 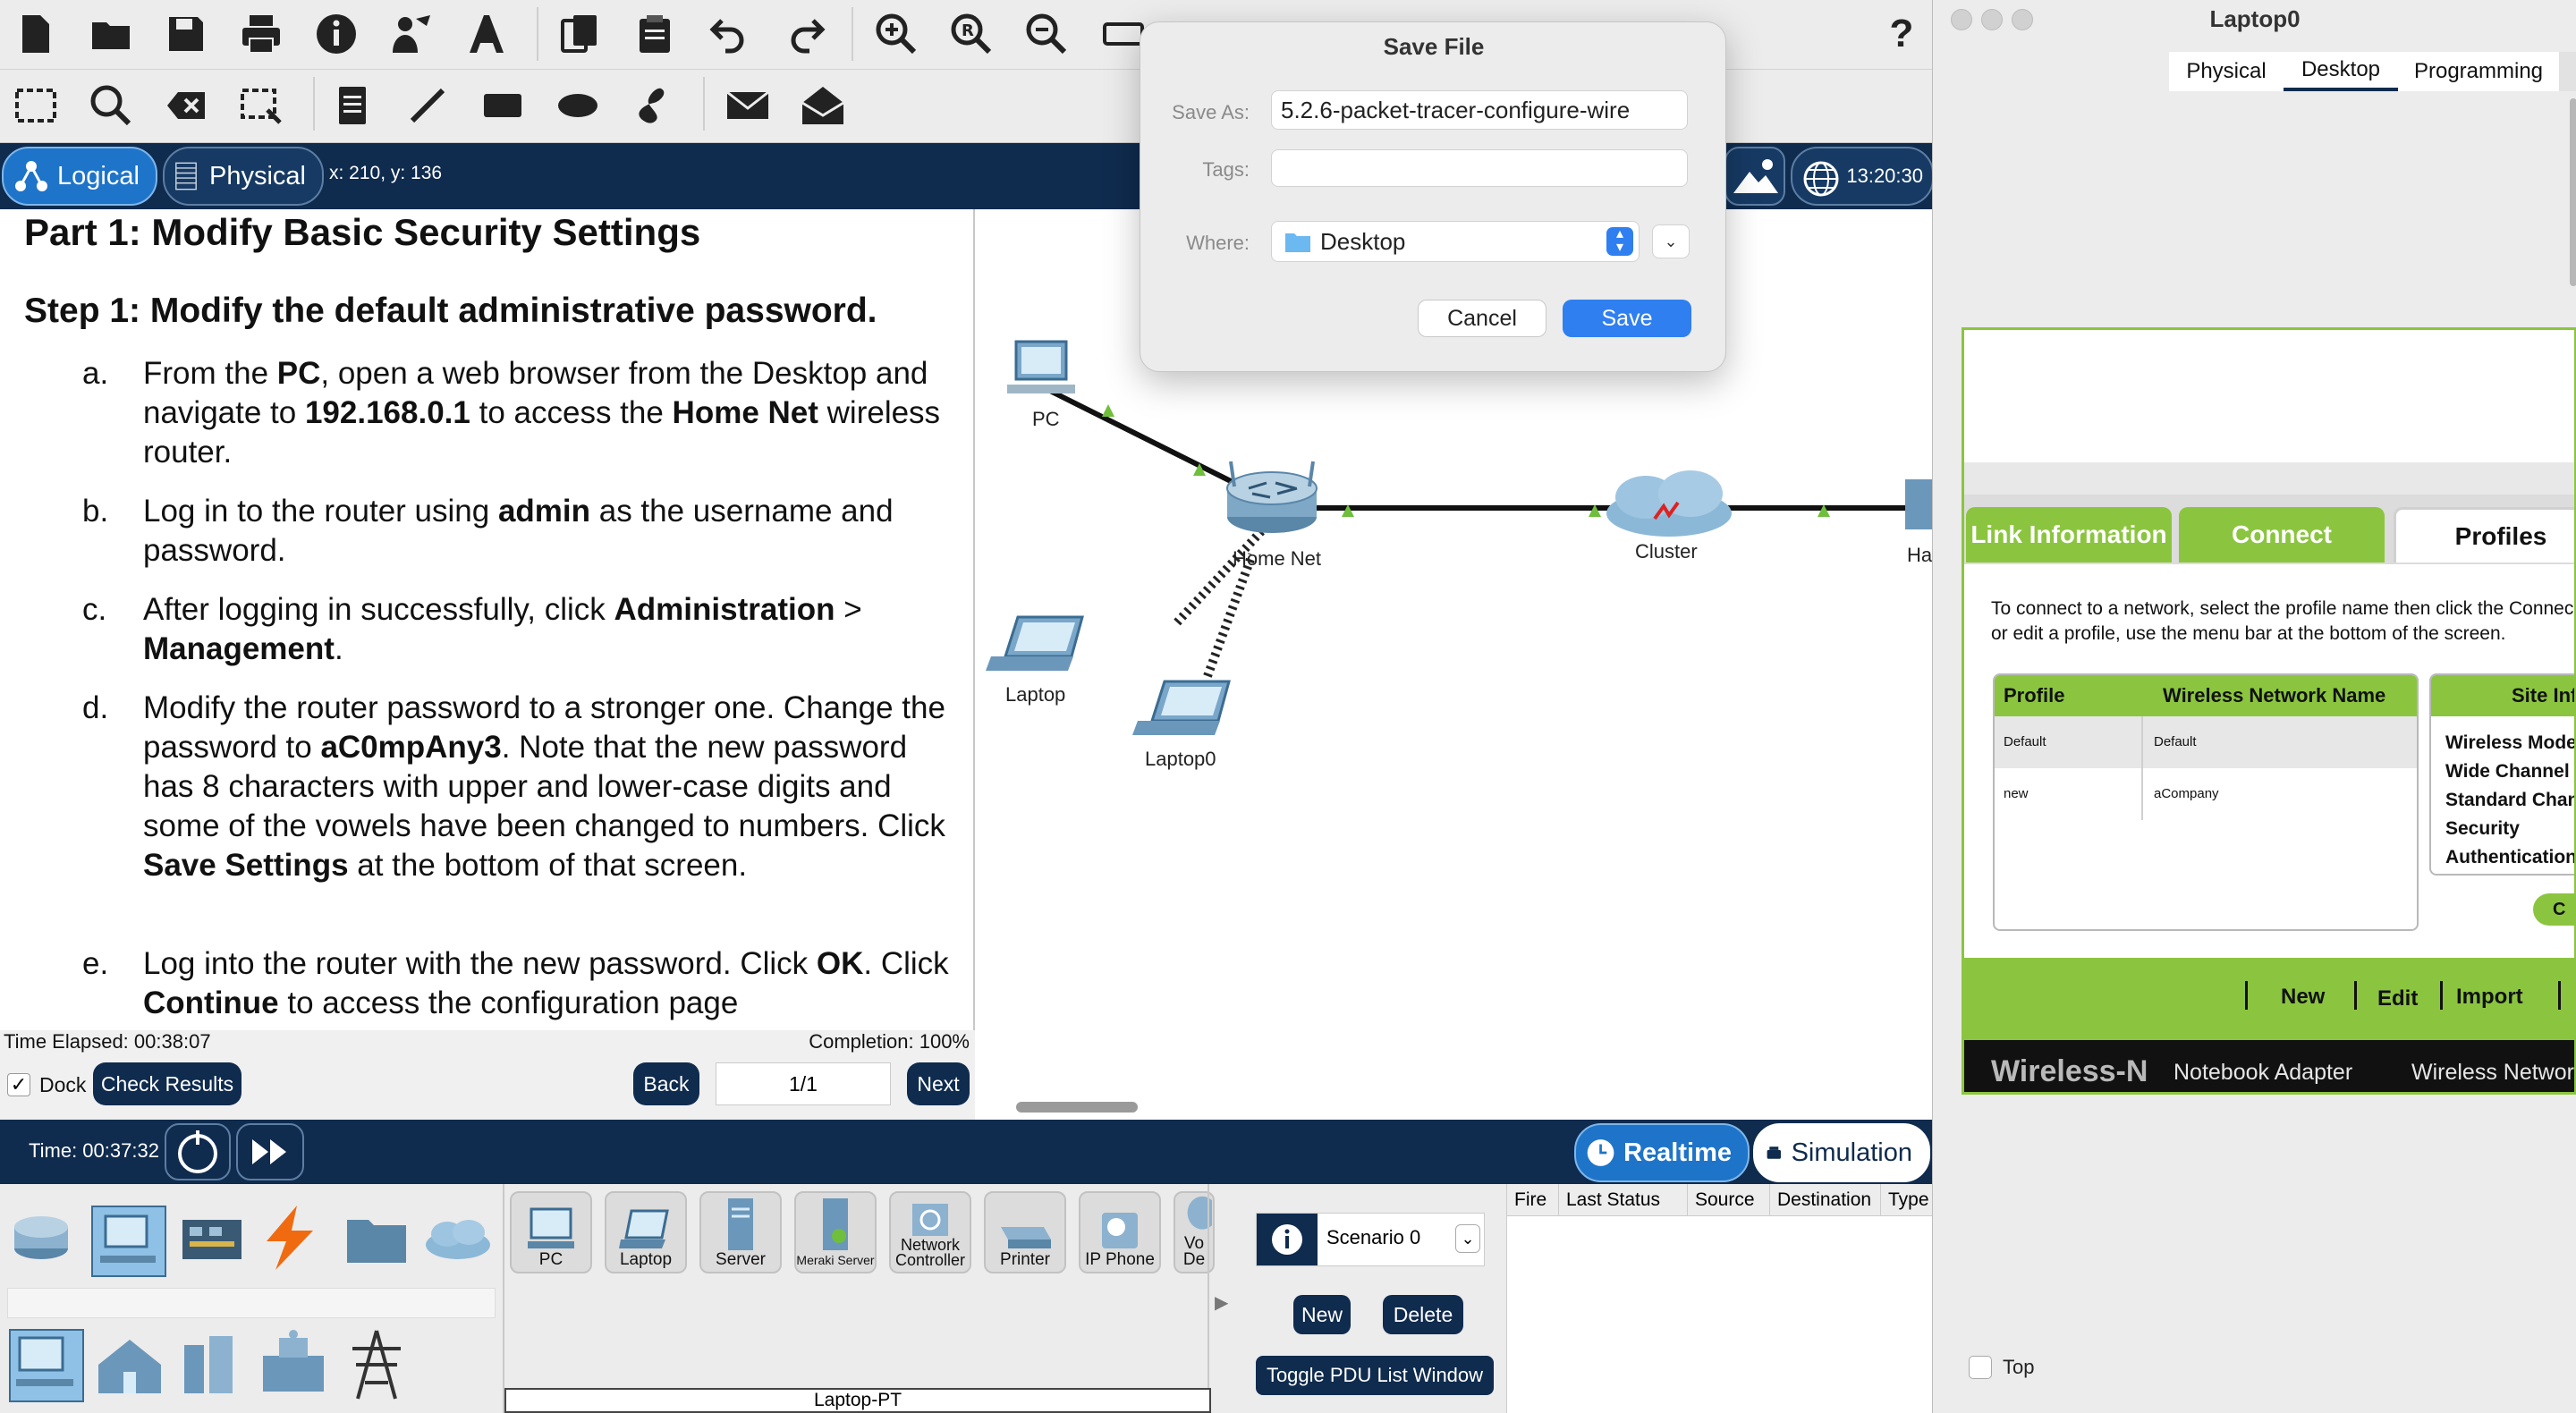 I want to click on pdu-col-destination: Destination, so click(x=1825, y=1199).